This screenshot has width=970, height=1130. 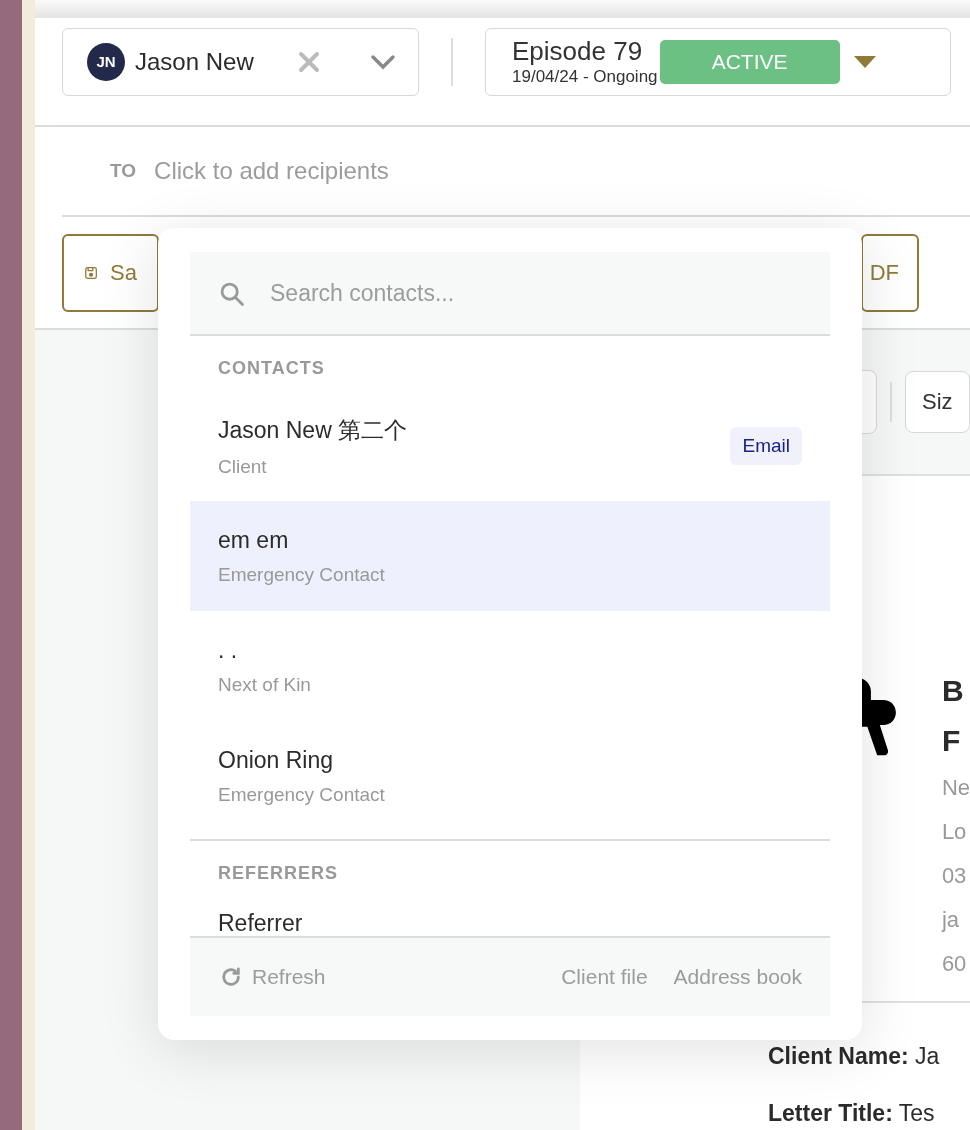 What do you see at coordinates (354, 171) in the screenshot?
I see `recipients-field: Click to add recipients` at bounding box center [354, 171].